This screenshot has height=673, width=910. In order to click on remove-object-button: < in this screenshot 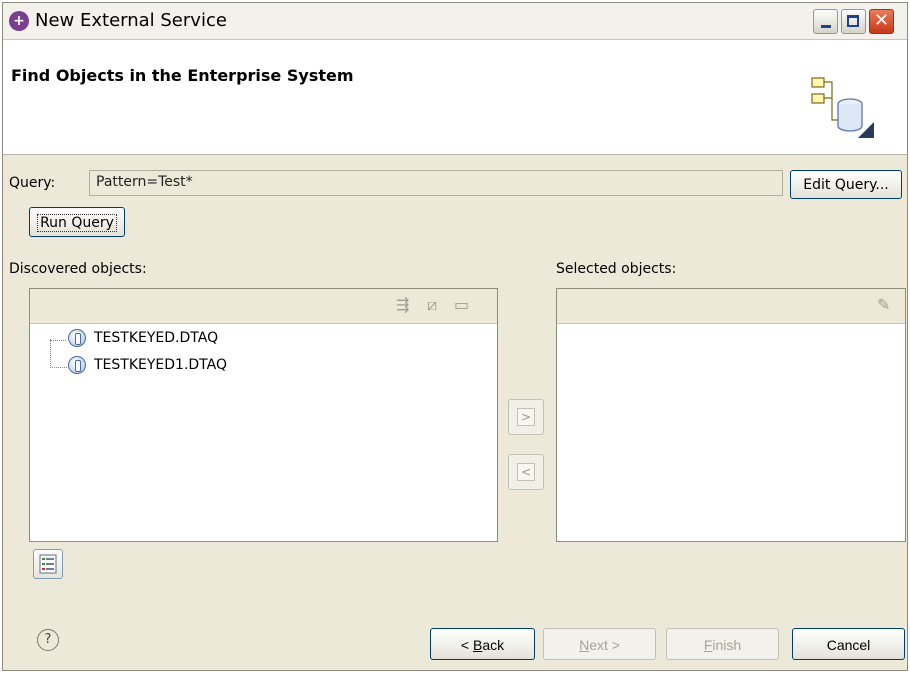, I will do `click(526, 472)`.